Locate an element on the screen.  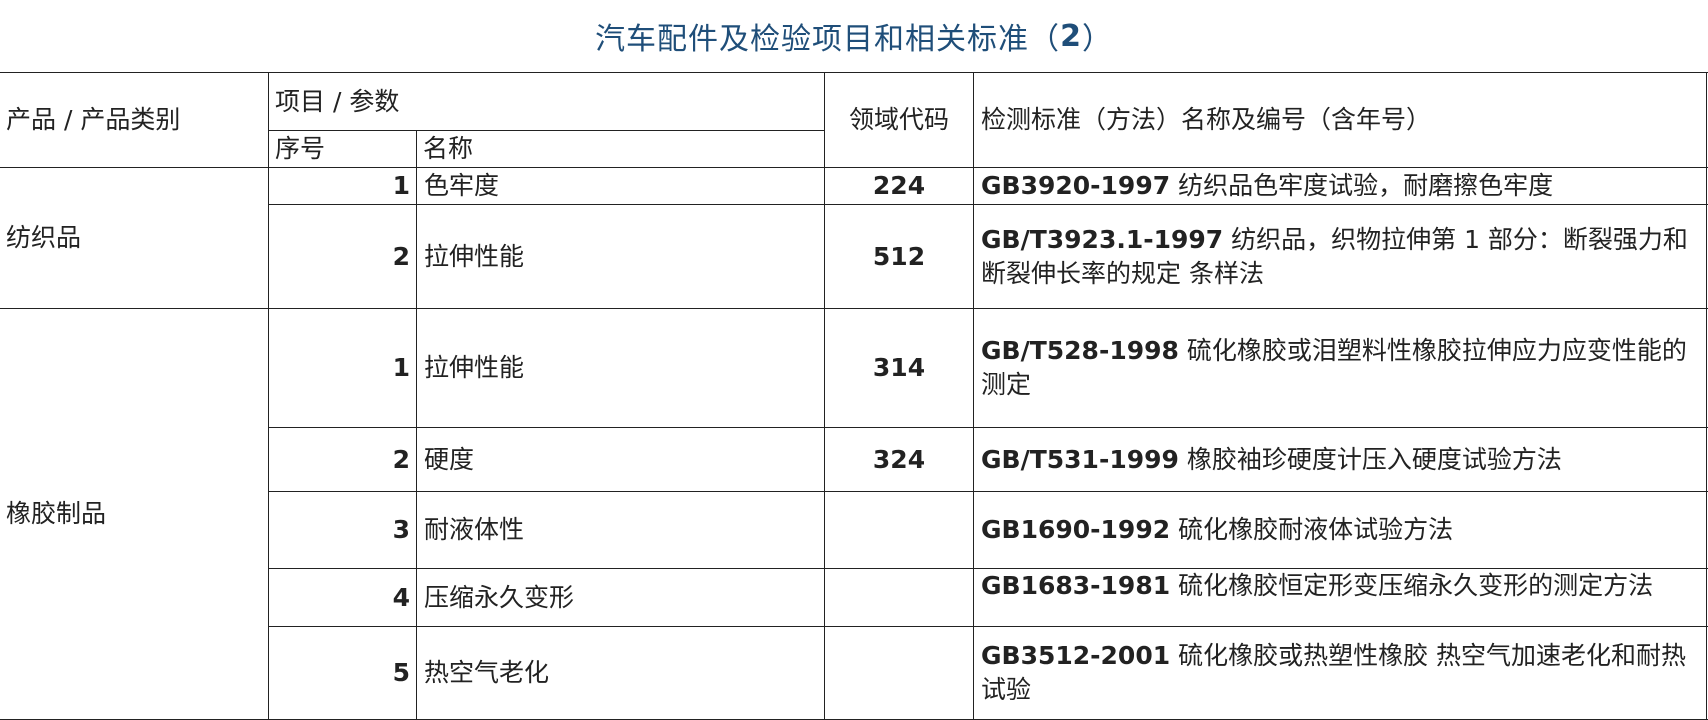
standard-title: 硫化橡胶恒定形变压缩永久变形的测定方法 is located at coordinates (1412, 585).